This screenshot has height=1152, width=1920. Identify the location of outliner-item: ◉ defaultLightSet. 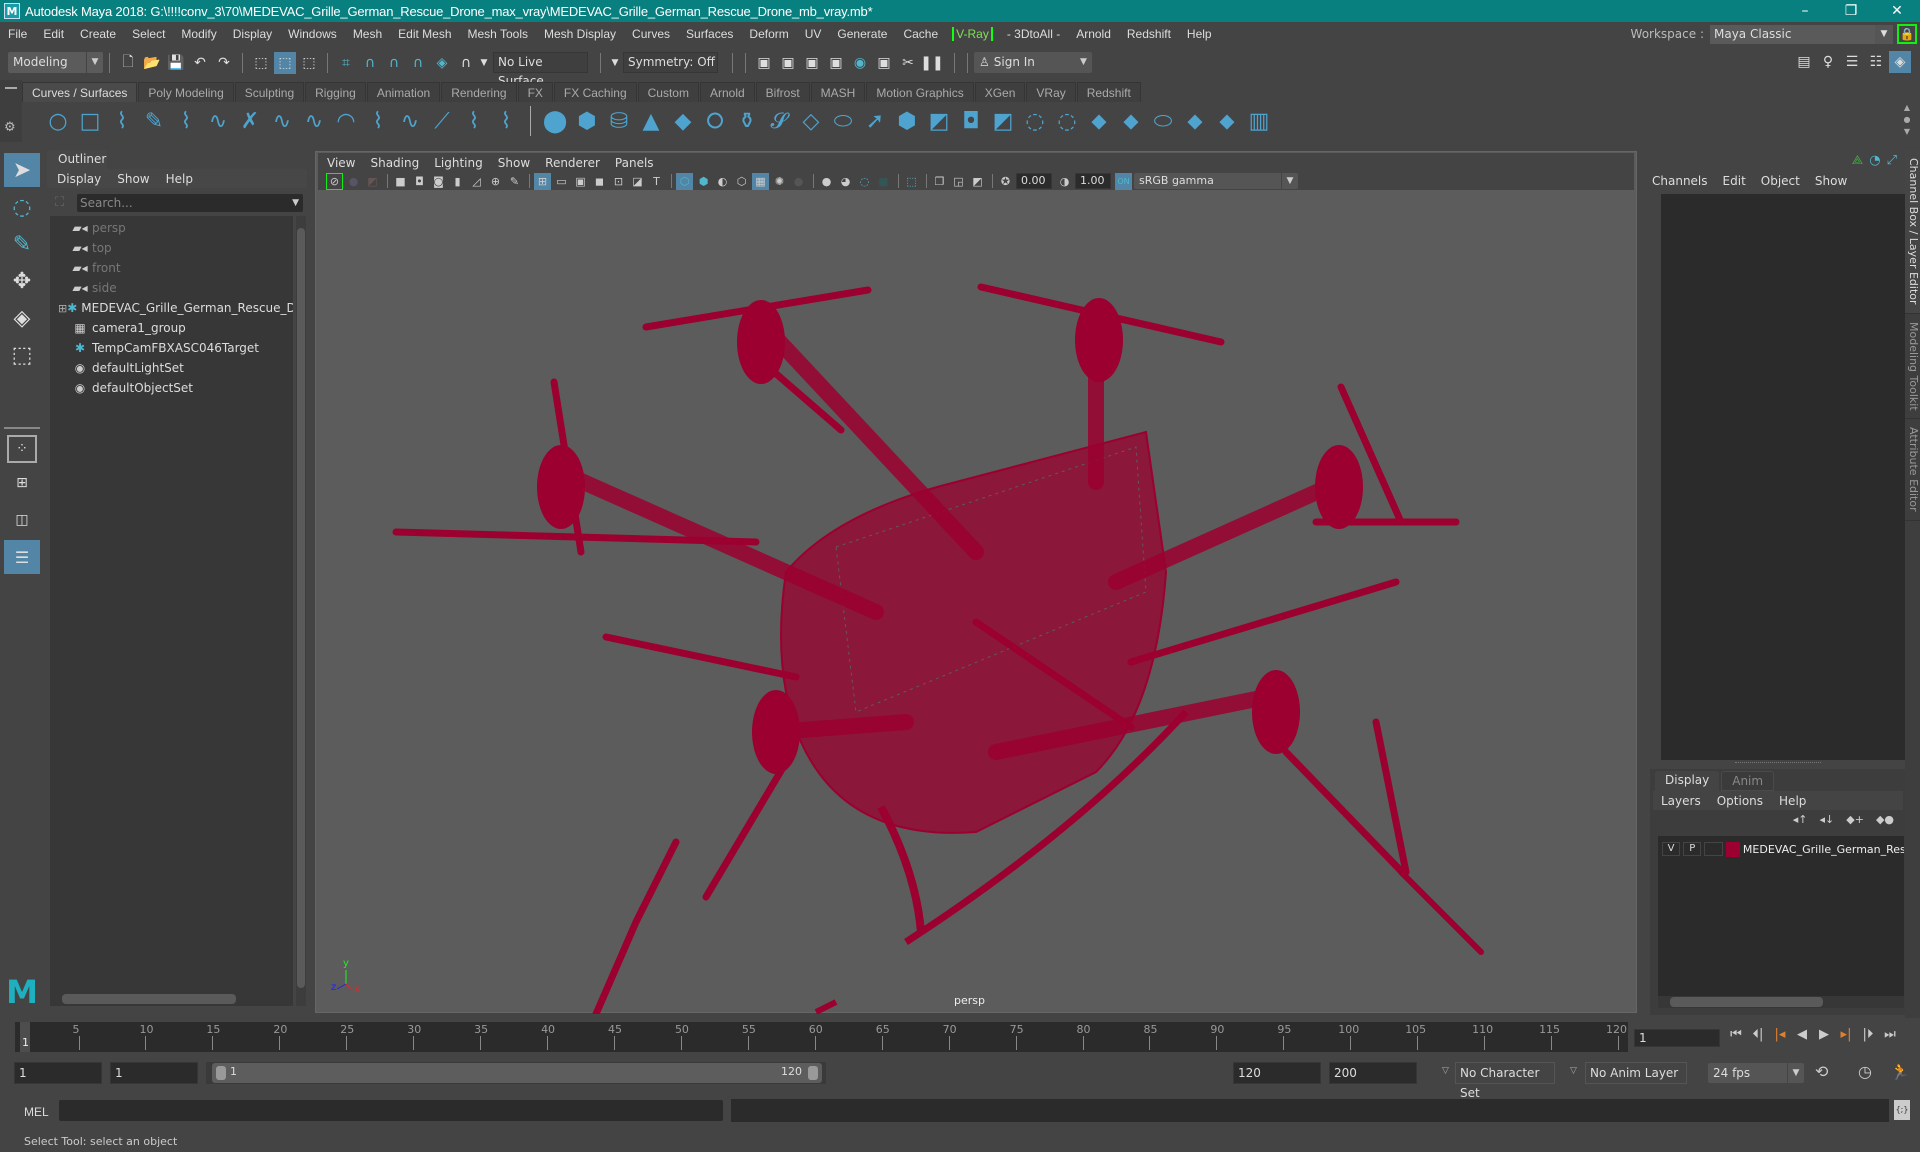
(171, 368).